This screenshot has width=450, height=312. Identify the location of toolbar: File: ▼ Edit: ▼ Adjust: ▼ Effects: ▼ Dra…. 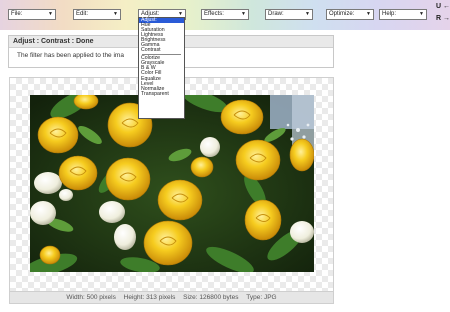
(225, 15).